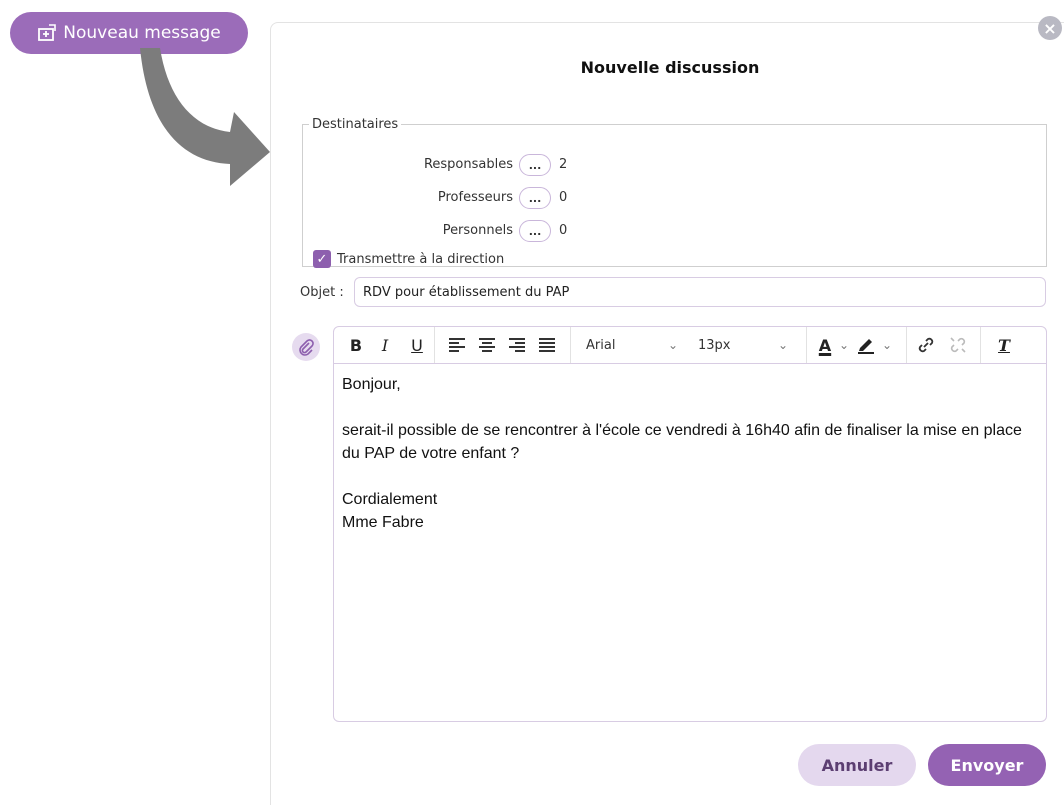  Describe the element at coordinates (371, 384) in the screenshot. I see `body-line: Bonjour,` at that location.